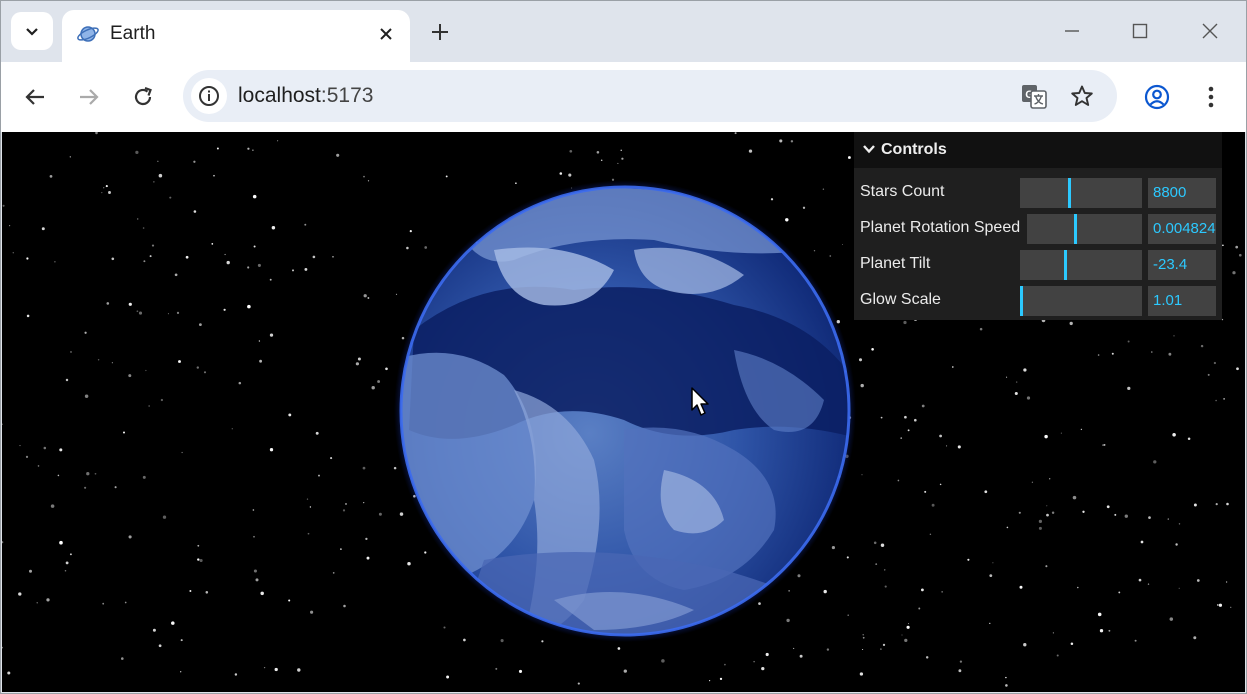  What do you see at coordinates (1182, 193) in the screenshot?
I see `stars-count-input: 8800` at bounding box center [1182, 193].